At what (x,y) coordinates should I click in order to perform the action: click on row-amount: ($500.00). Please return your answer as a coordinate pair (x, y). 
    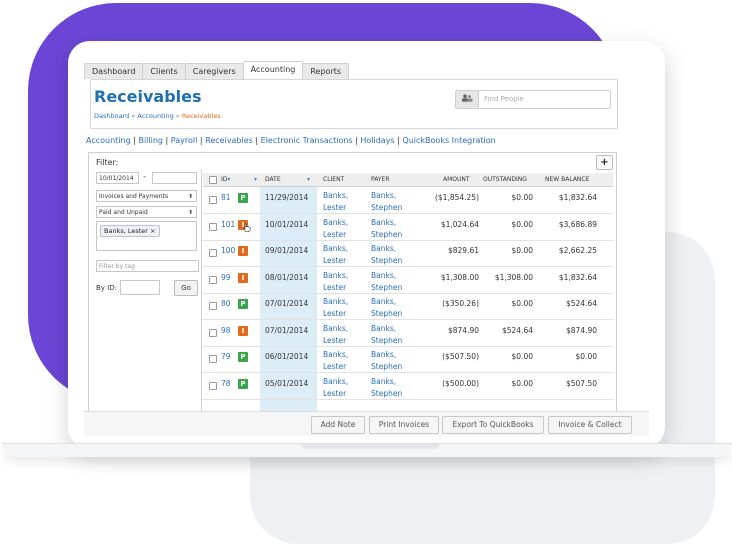
    Looking at the image, I should click on (460, 383).